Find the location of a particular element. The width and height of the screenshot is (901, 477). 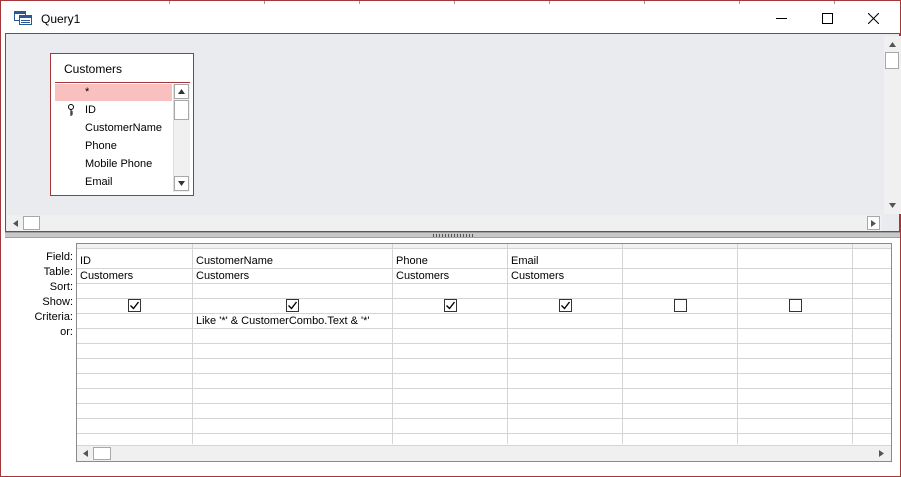

field-cell: ID is located at coordinates (134, 261).